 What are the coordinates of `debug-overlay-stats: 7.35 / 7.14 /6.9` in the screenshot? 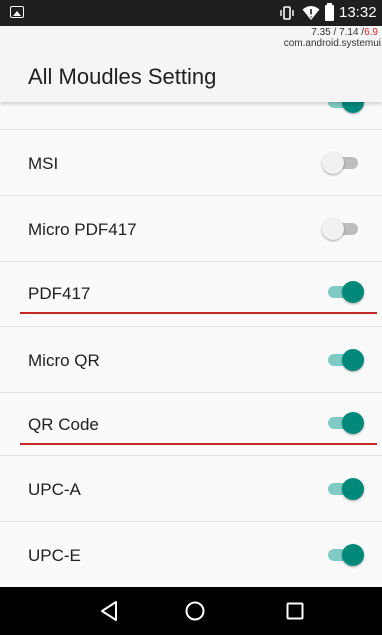 It's located at (344, 32).